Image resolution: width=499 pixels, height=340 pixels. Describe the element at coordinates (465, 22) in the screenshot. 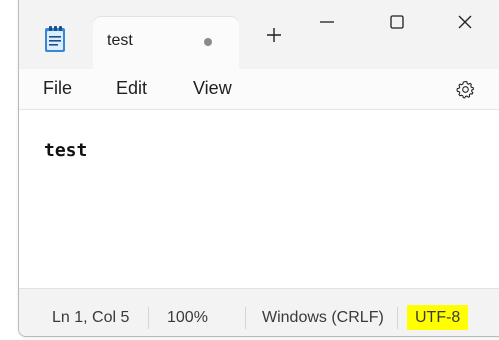

I see `close-icon` at that location.